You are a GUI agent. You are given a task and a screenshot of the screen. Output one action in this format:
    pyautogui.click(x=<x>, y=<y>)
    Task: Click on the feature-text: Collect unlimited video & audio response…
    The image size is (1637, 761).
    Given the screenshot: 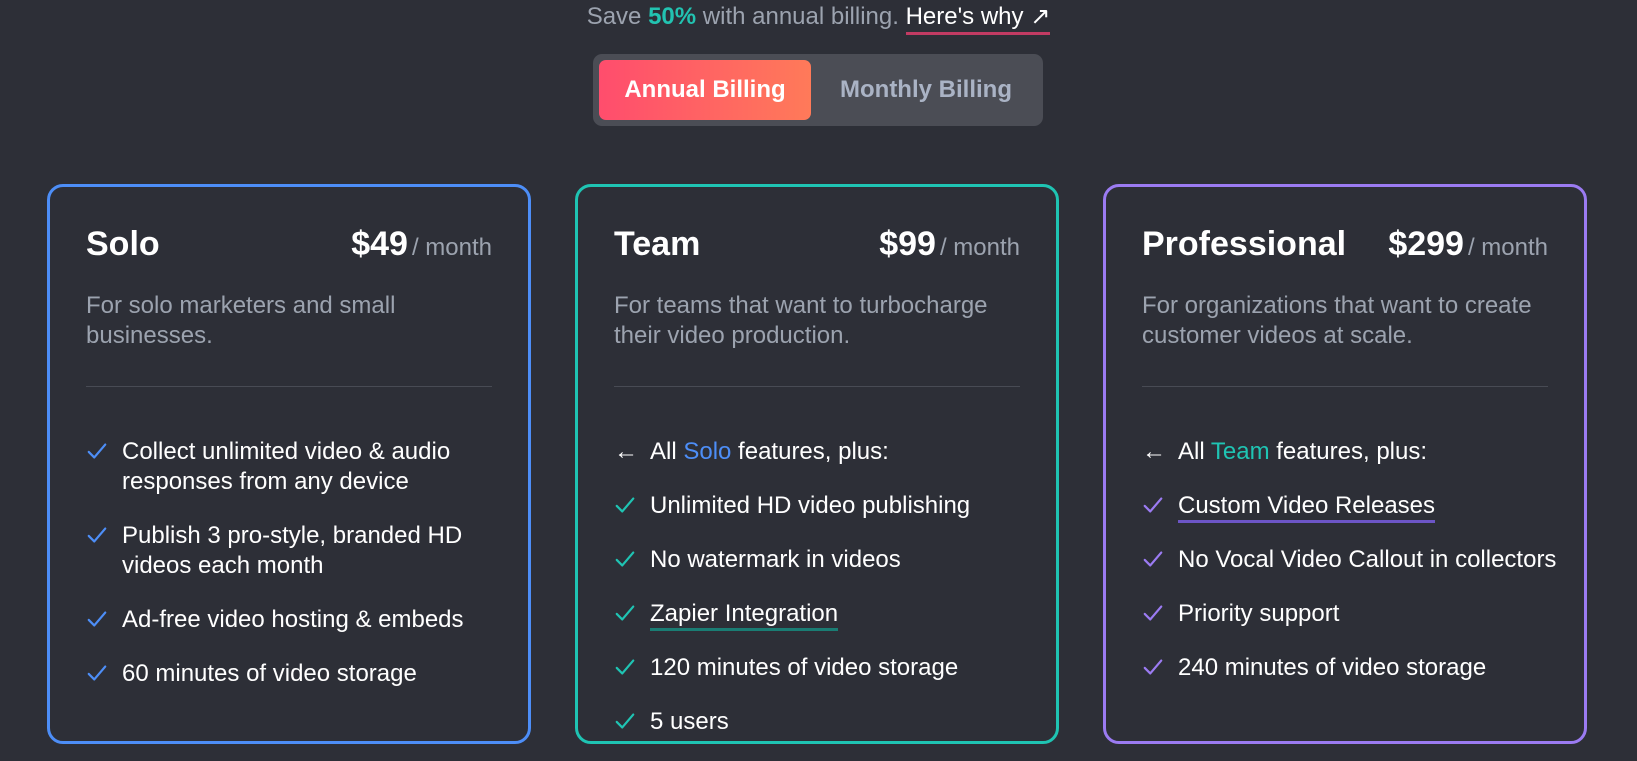 What is the action you would take?
    pyautogui.click(x=286, y=466)
    